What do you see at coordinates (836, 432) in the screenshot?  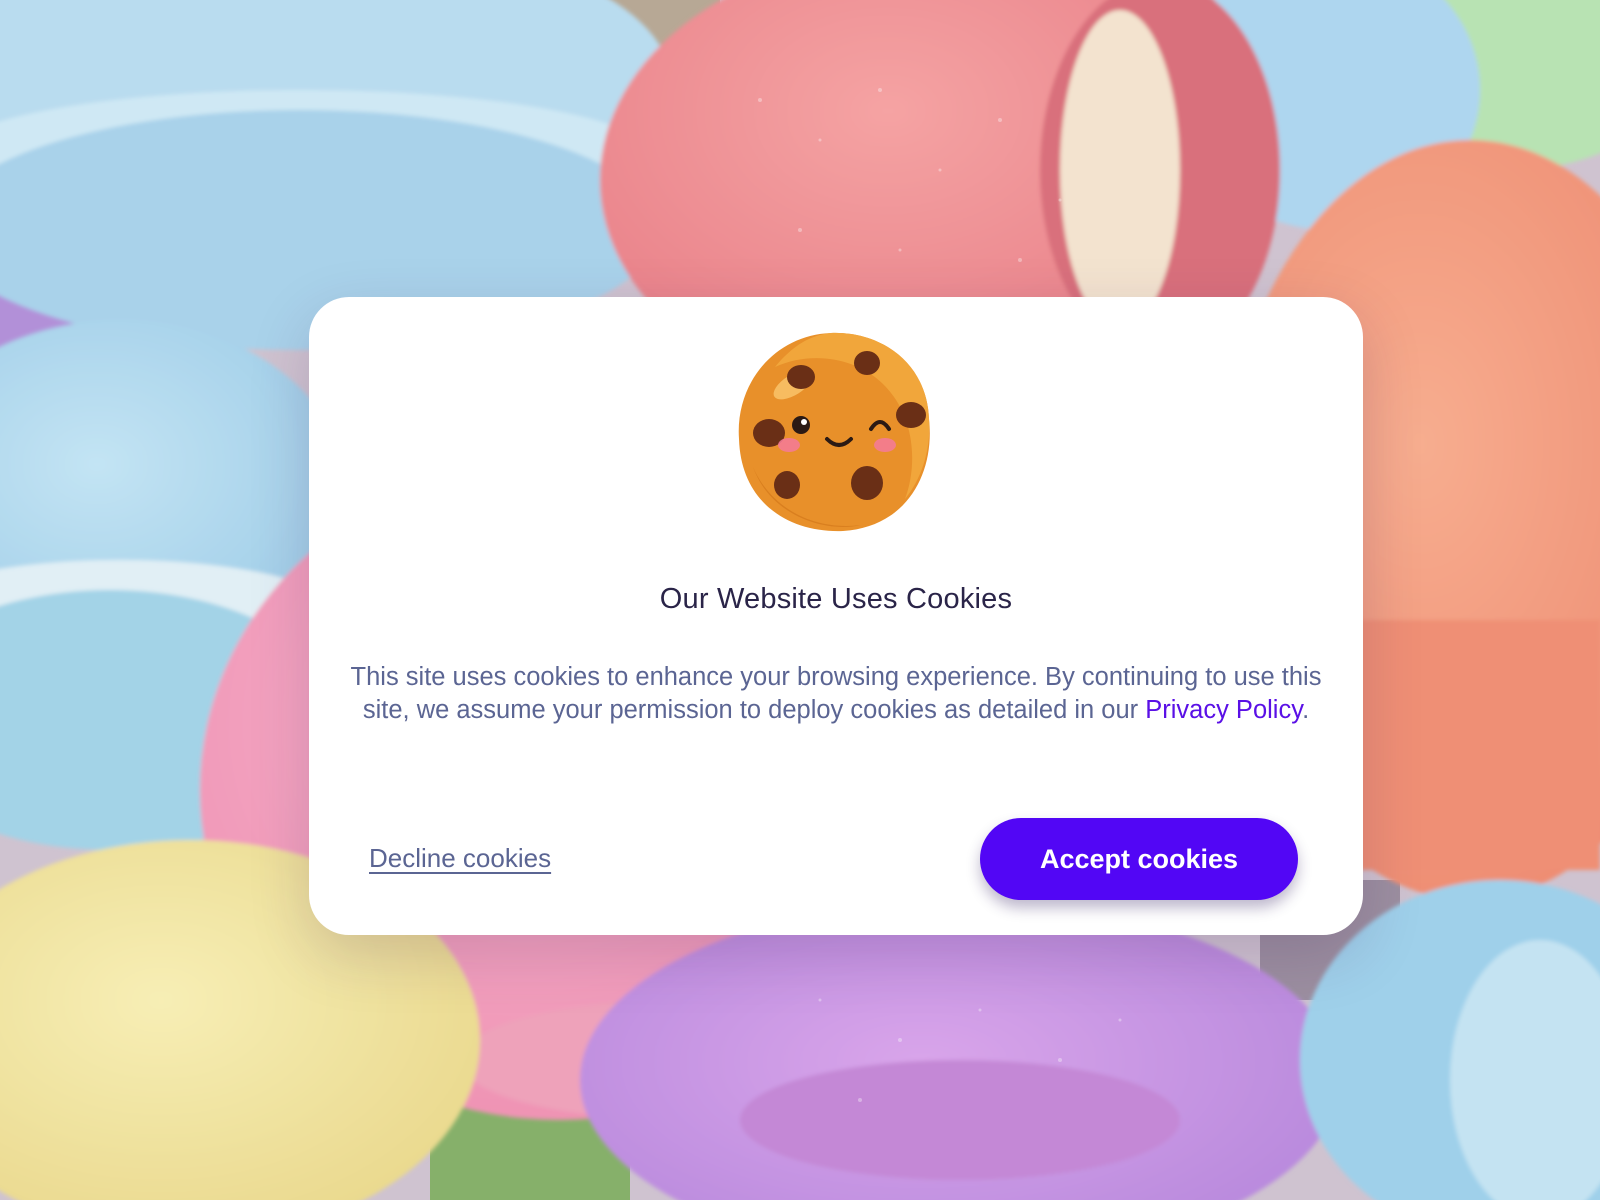 I see `cookie-mascot-icon` at bounding box center [836, 432].